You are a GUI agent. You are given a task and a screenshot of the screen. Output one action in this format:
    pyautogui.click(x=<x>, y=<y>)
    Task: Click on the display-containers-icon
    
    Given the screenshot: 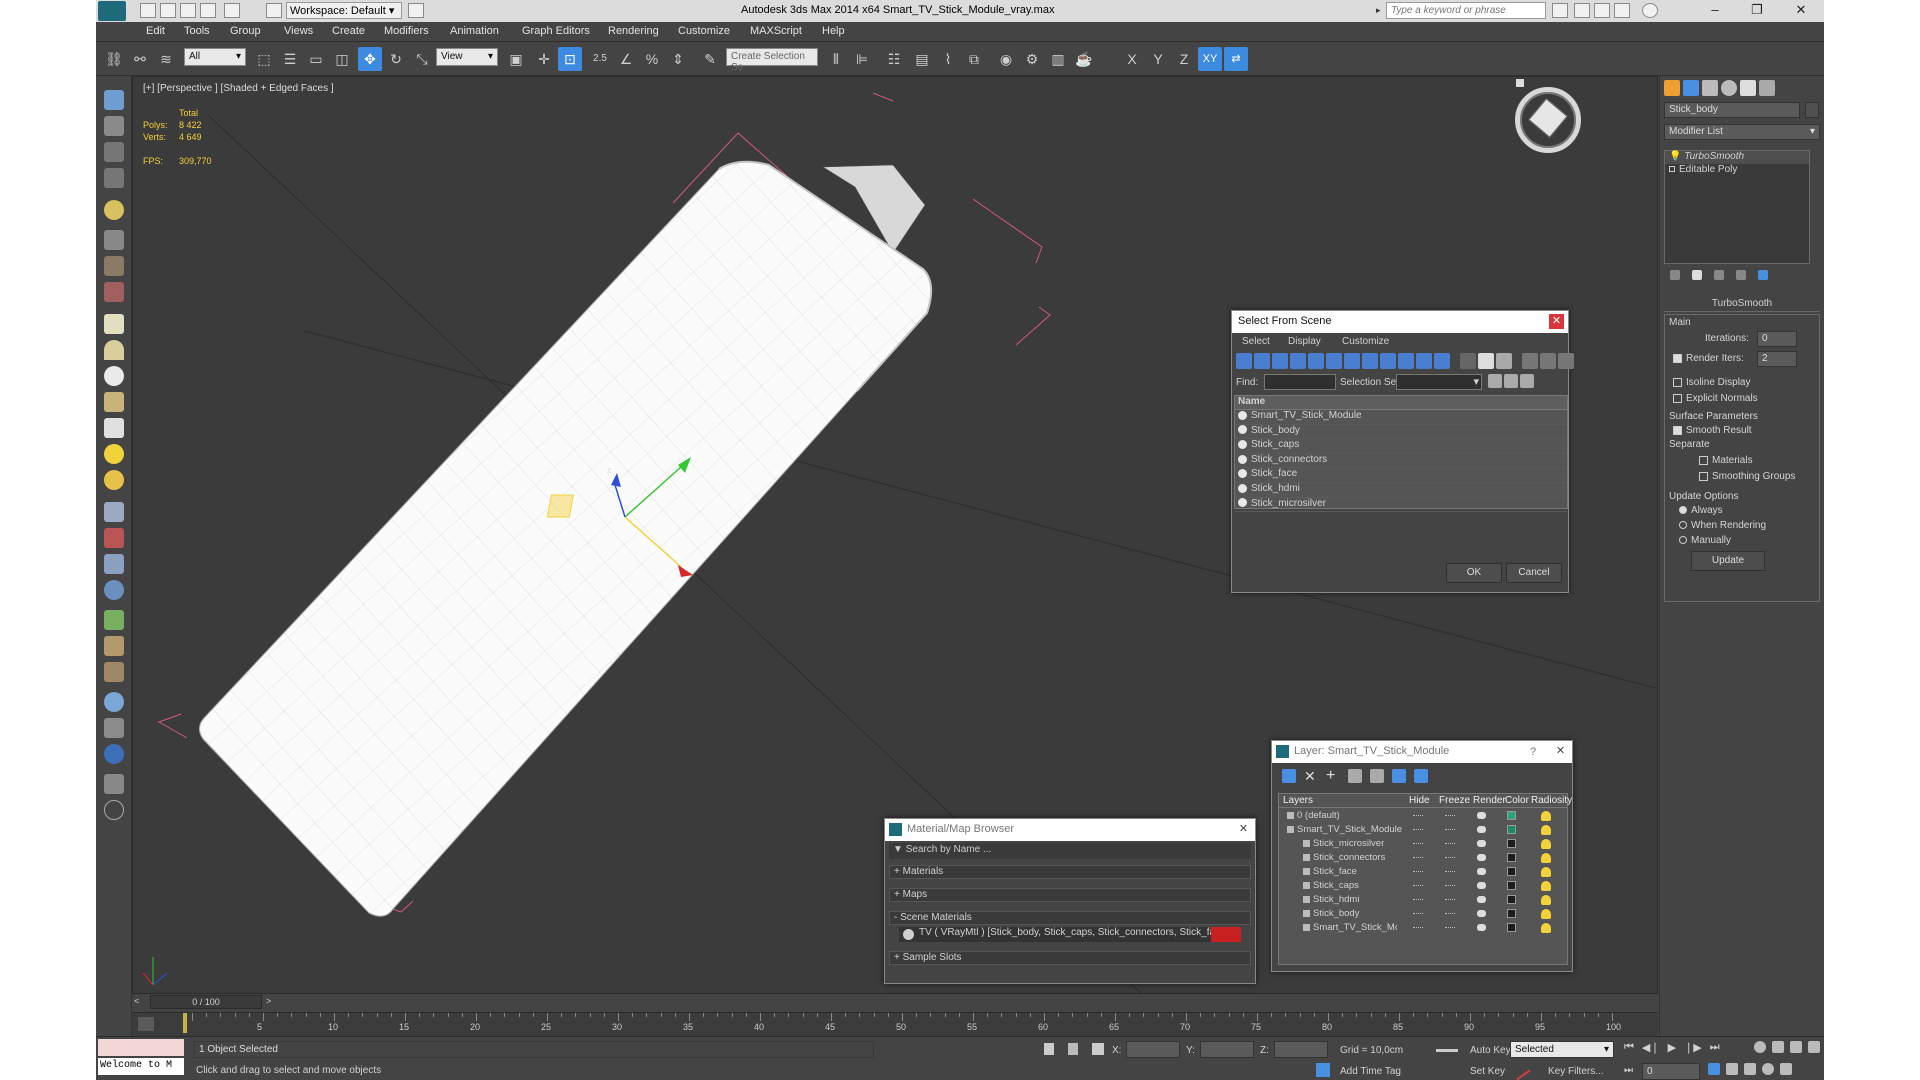 What is the action you would take?
    pyautogui.click(x=1406, y=361)
    